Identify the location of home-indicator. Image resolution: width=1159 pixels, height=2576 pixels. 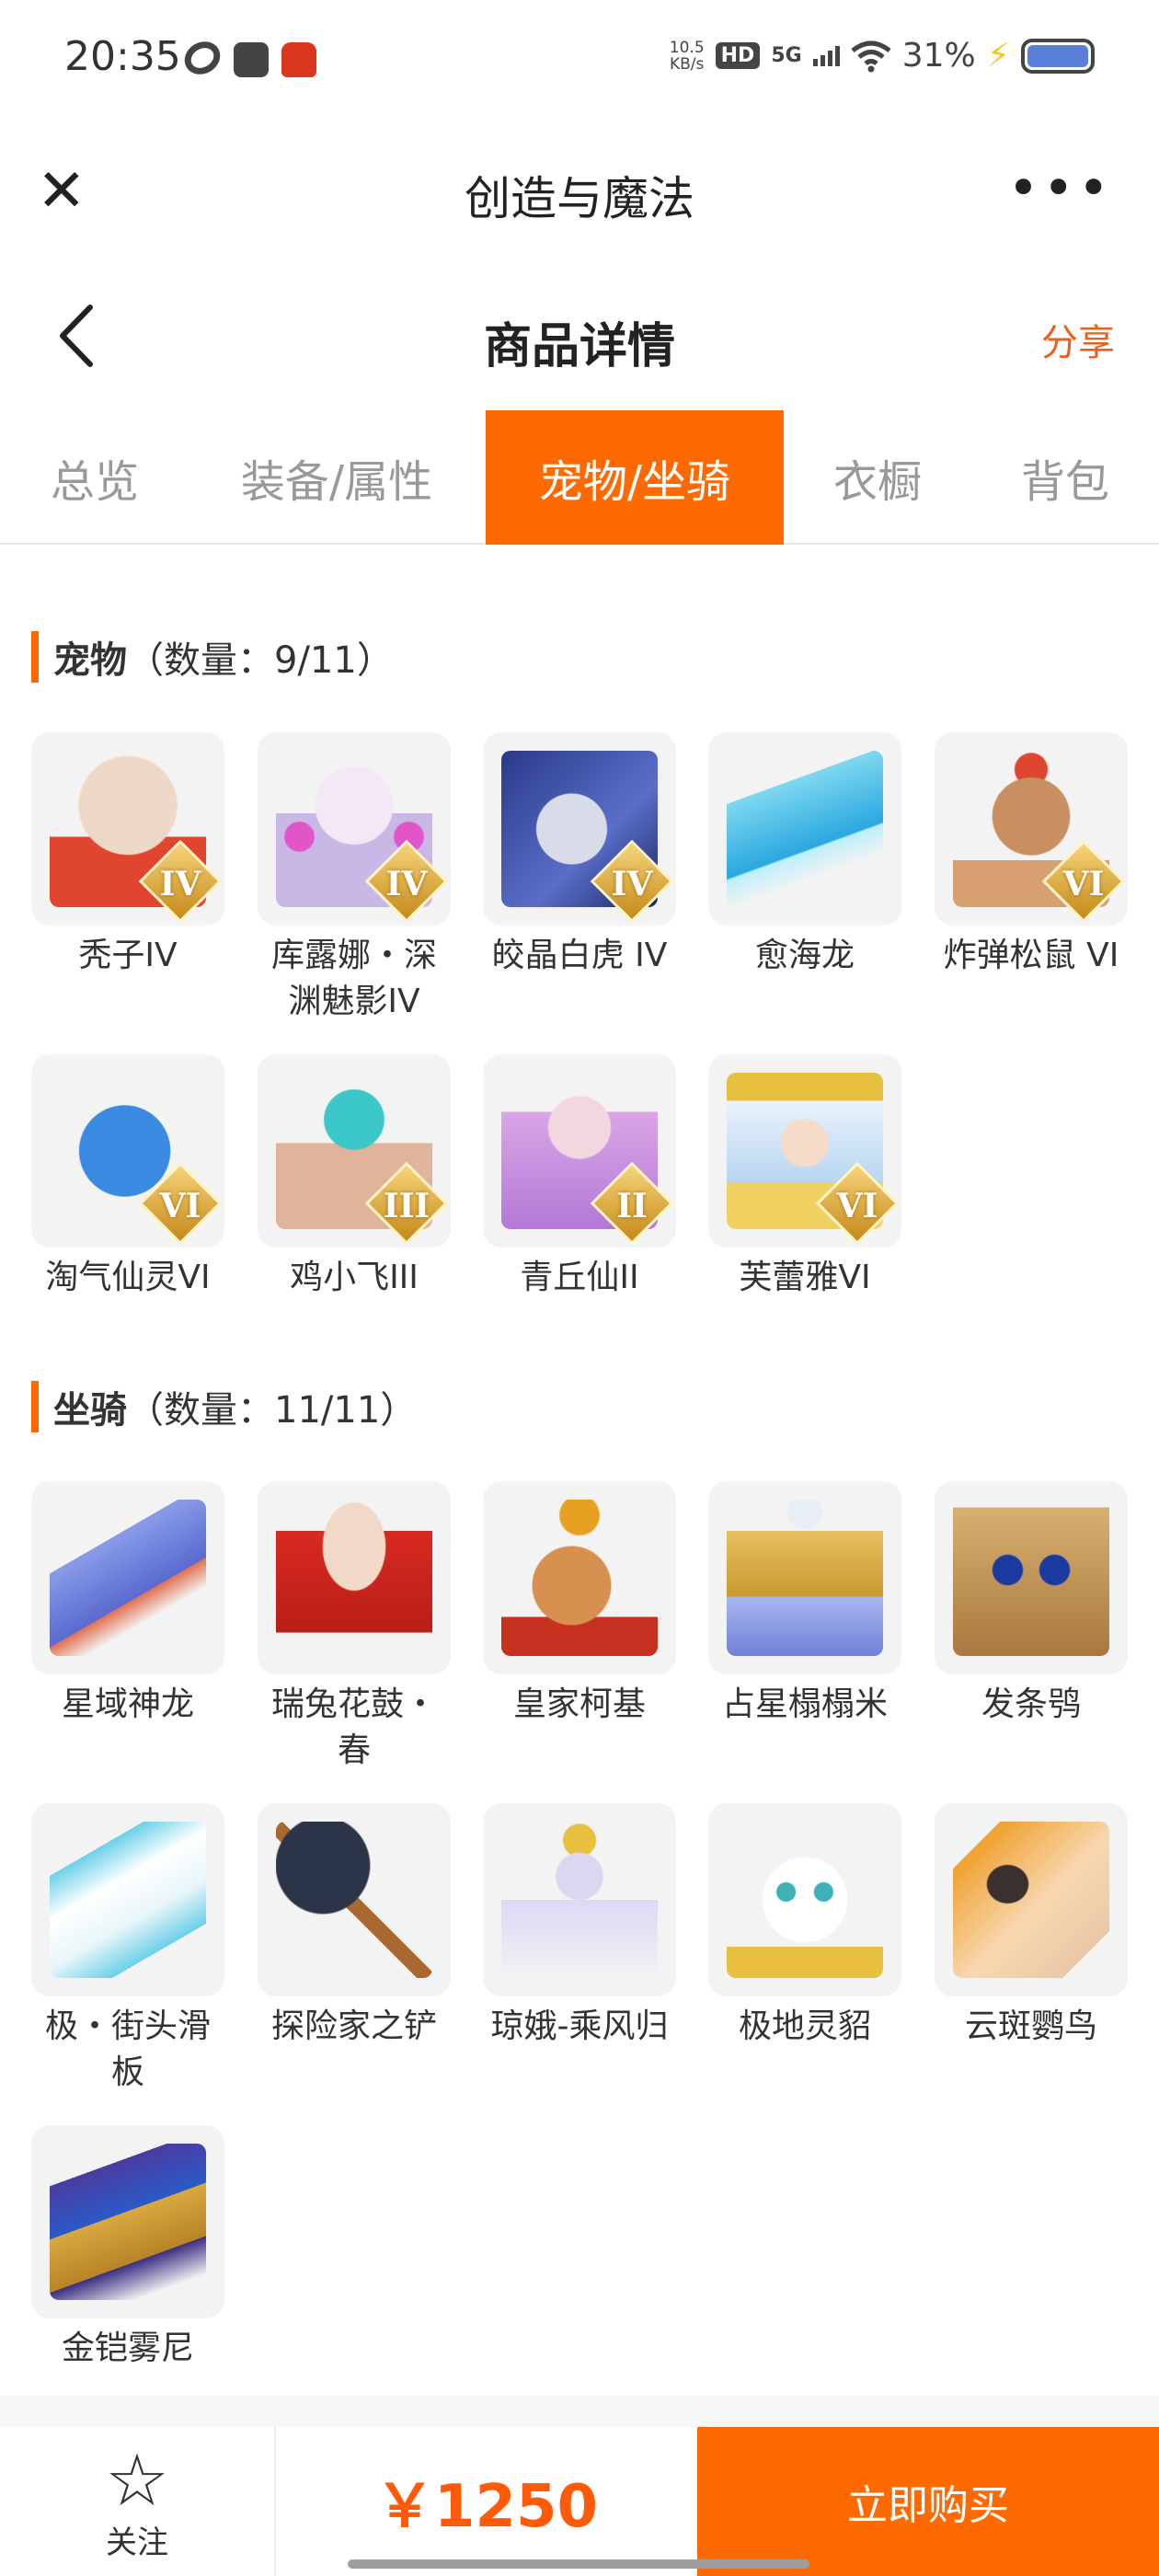
(578, 2564).